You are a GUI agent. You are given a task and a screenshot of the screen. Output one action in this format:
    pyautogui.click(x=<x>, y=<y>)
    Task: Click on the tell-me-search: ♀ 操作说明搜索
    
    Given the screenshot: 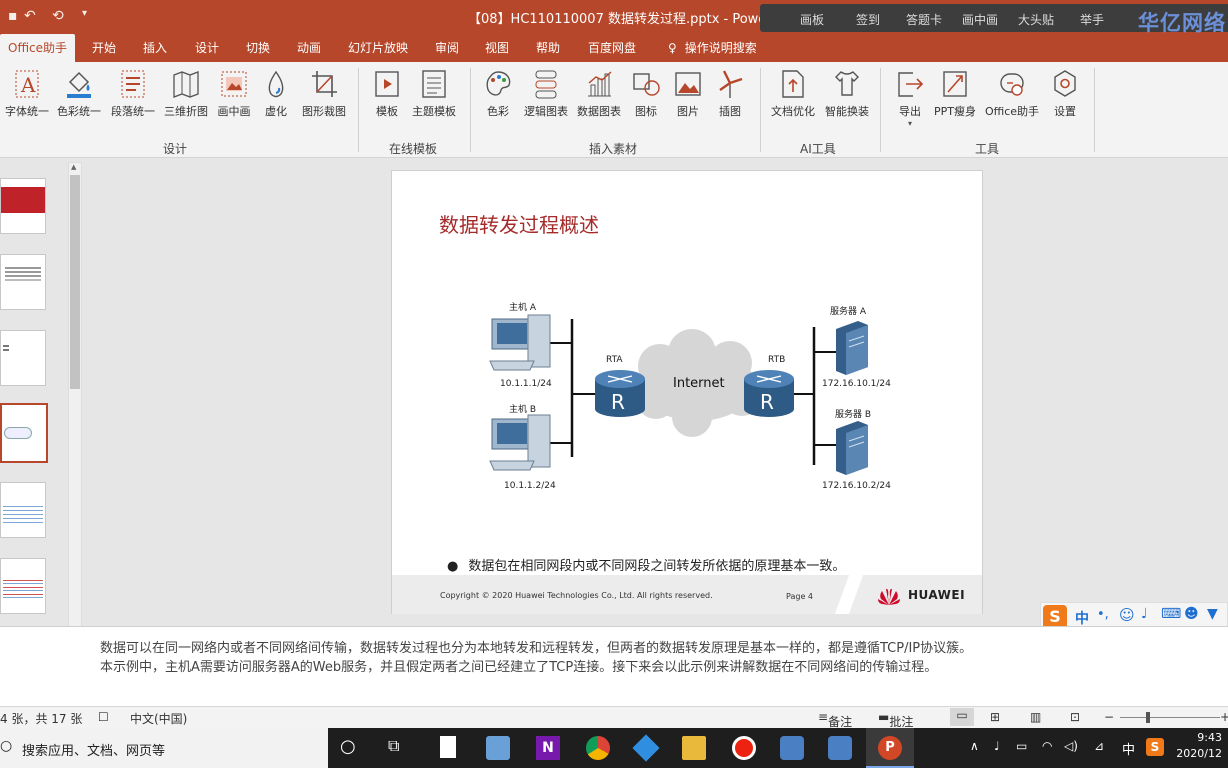 What is the action you would take?
    pyautogui.click(x=712, y=48)
    